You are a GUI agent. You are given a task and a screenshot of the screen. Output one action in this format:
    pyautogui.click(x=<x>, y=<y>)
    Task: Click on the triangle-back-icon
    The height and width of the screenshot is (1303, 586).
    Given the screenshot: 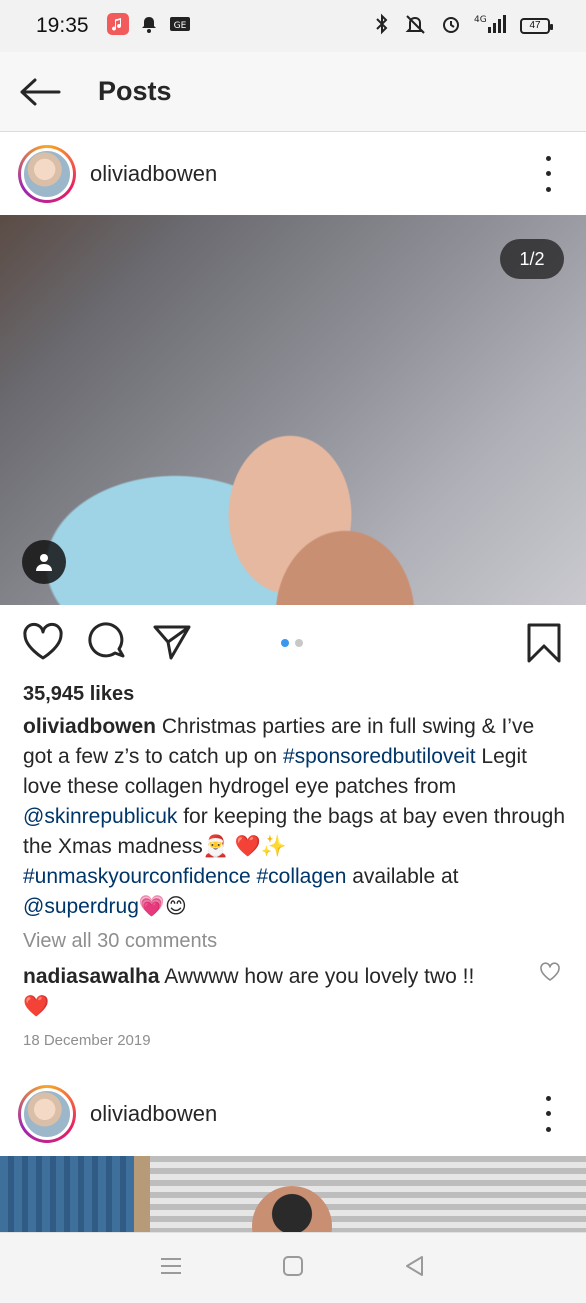 What is the action you would take?
    pyautogui.click(x=414, y=1265)
    